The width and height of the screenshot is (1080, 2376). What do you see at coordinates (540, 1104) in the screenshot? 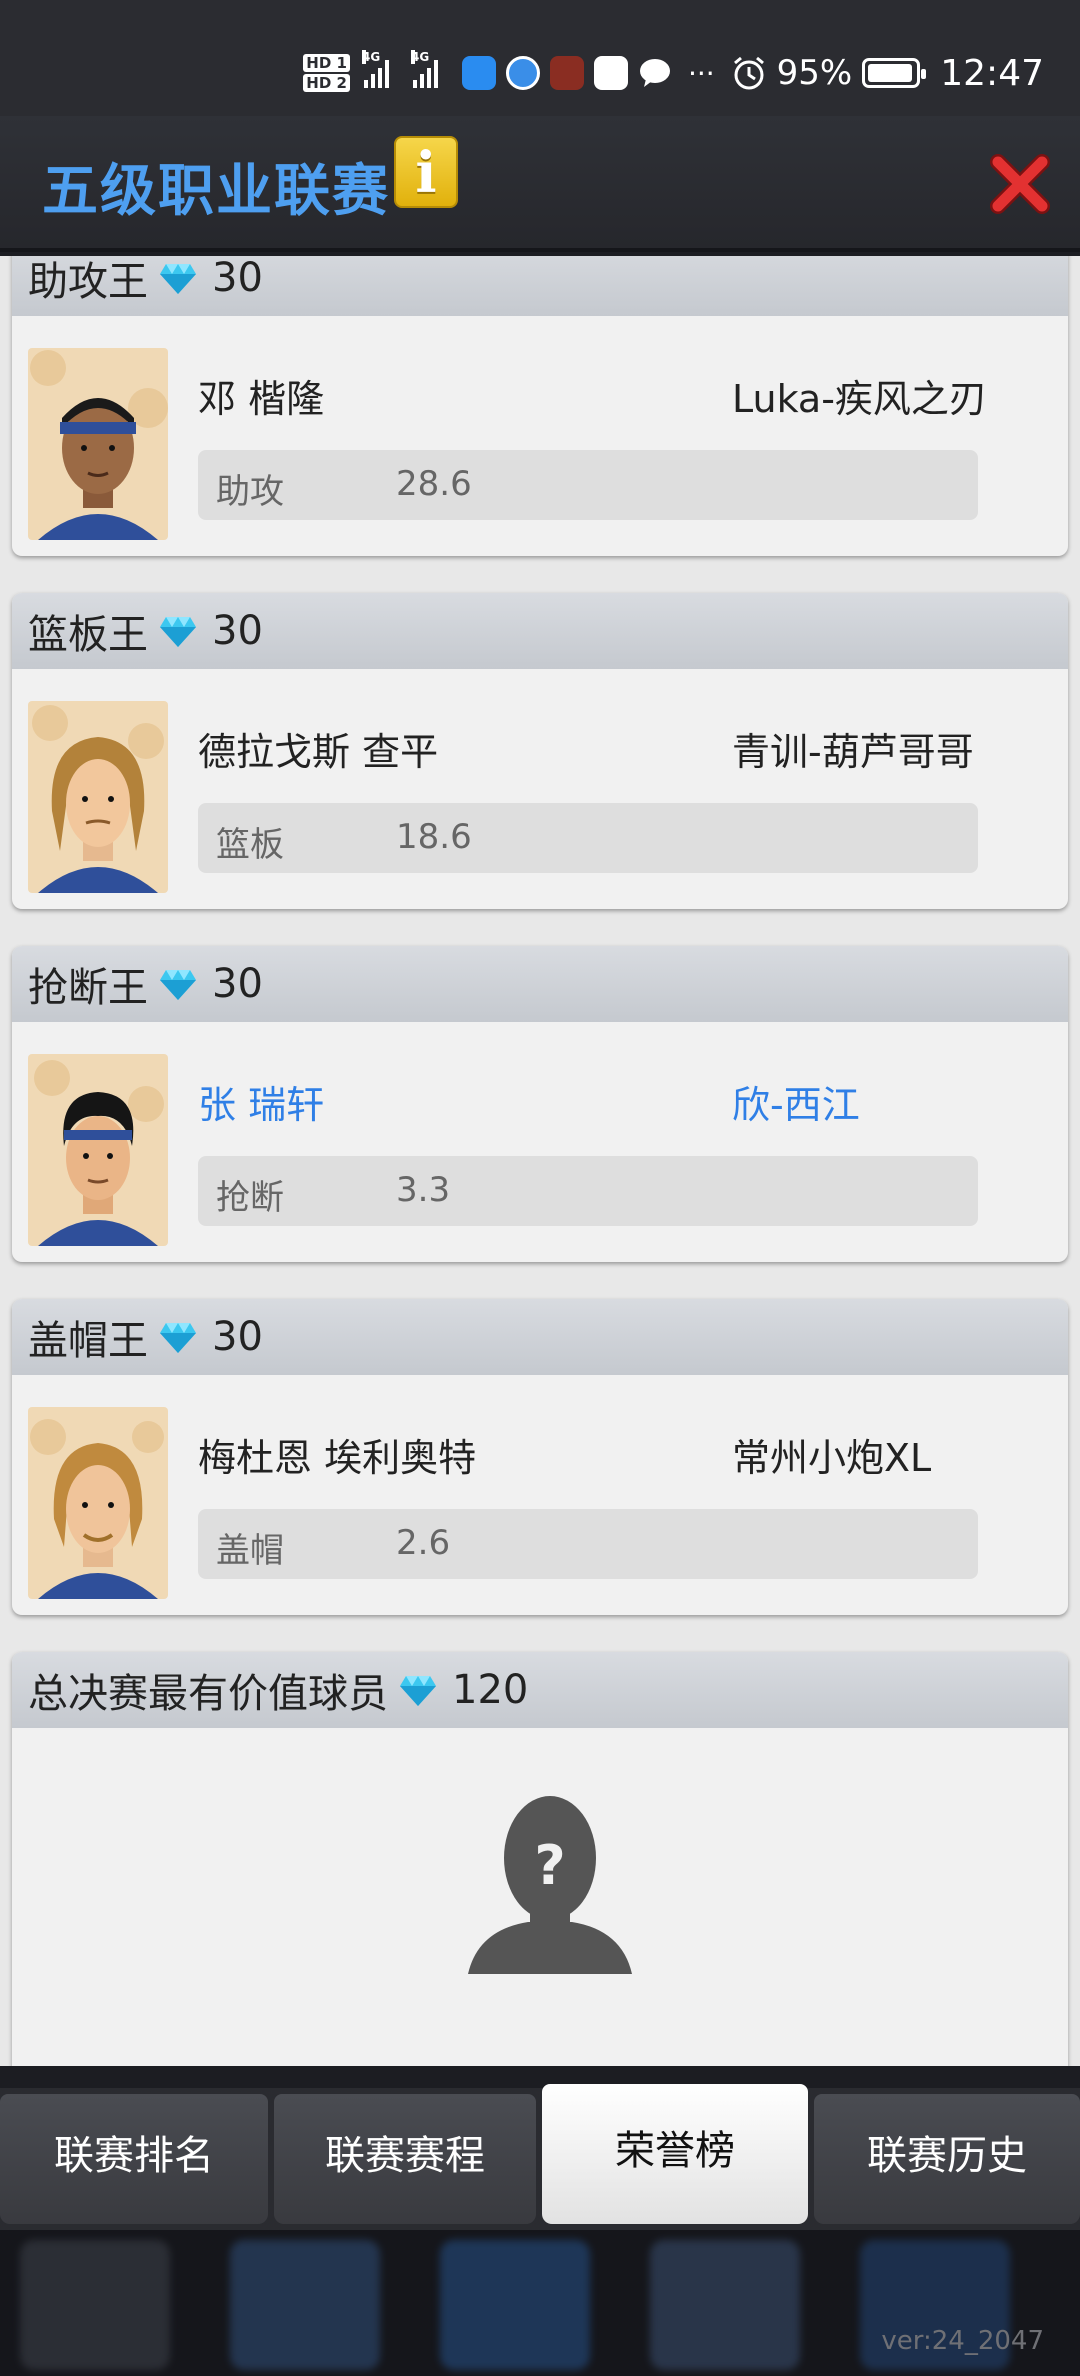
I see `award-card-steals: 抢断王 30 张 瑞轩 欣-西江 抢断 3.3` at bounding box center [540, 1104].